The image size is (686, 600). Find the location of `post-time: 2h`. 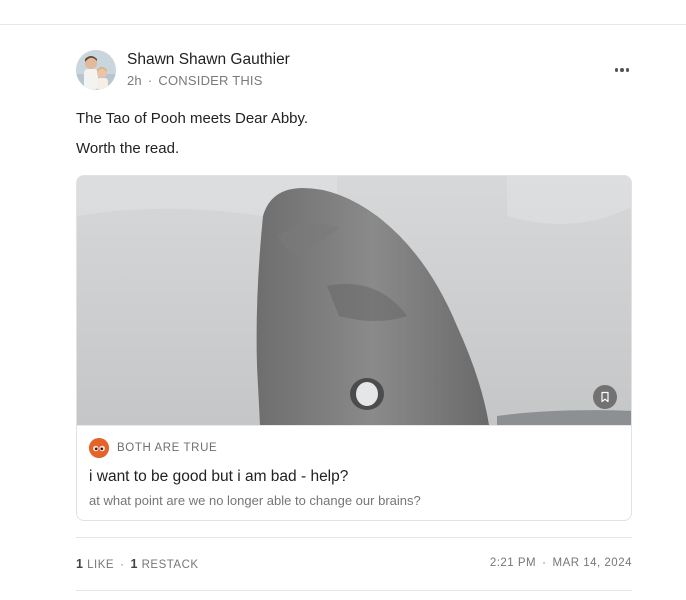

post-time: 2h is located at coordinates (134, 80).